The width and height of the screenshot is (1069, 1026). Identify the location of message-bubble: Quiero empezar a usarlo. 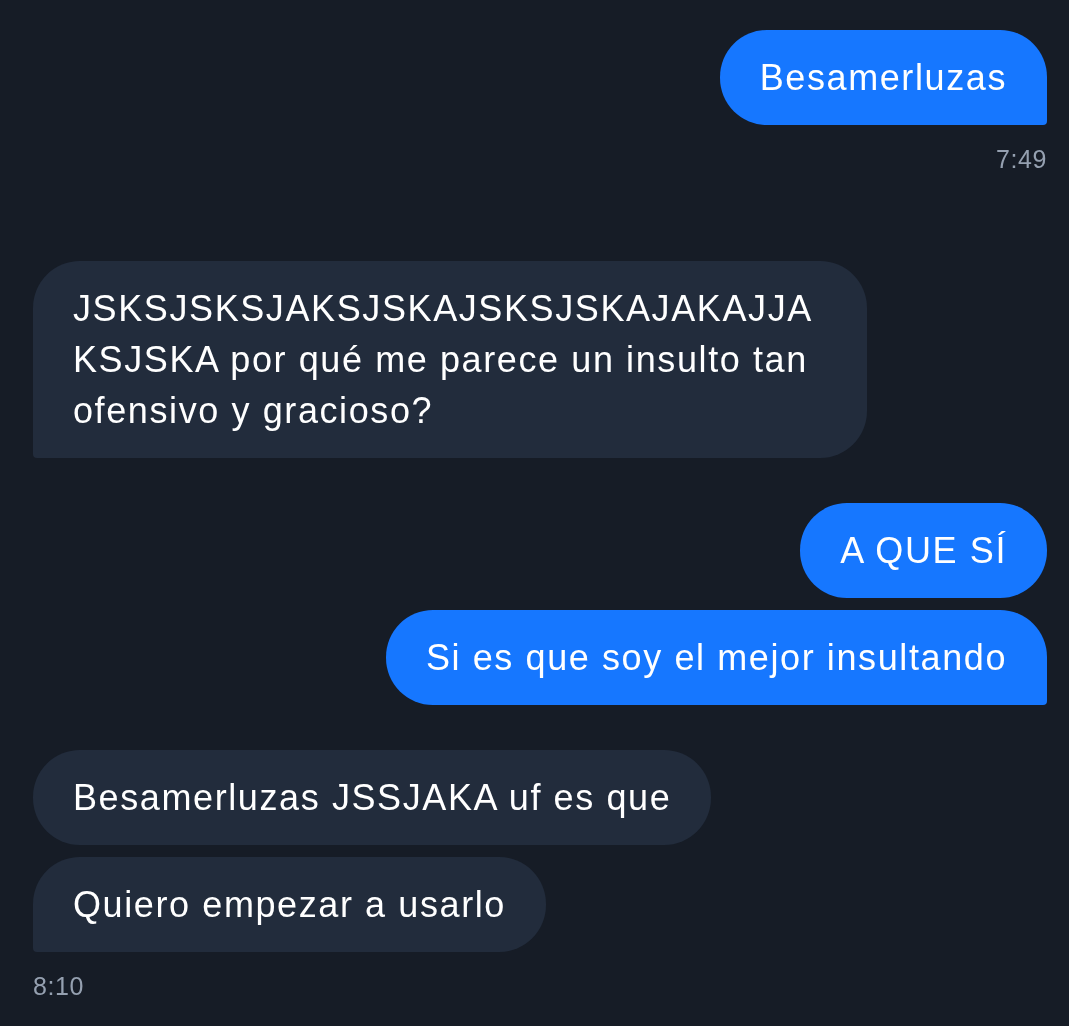
(289, 904).